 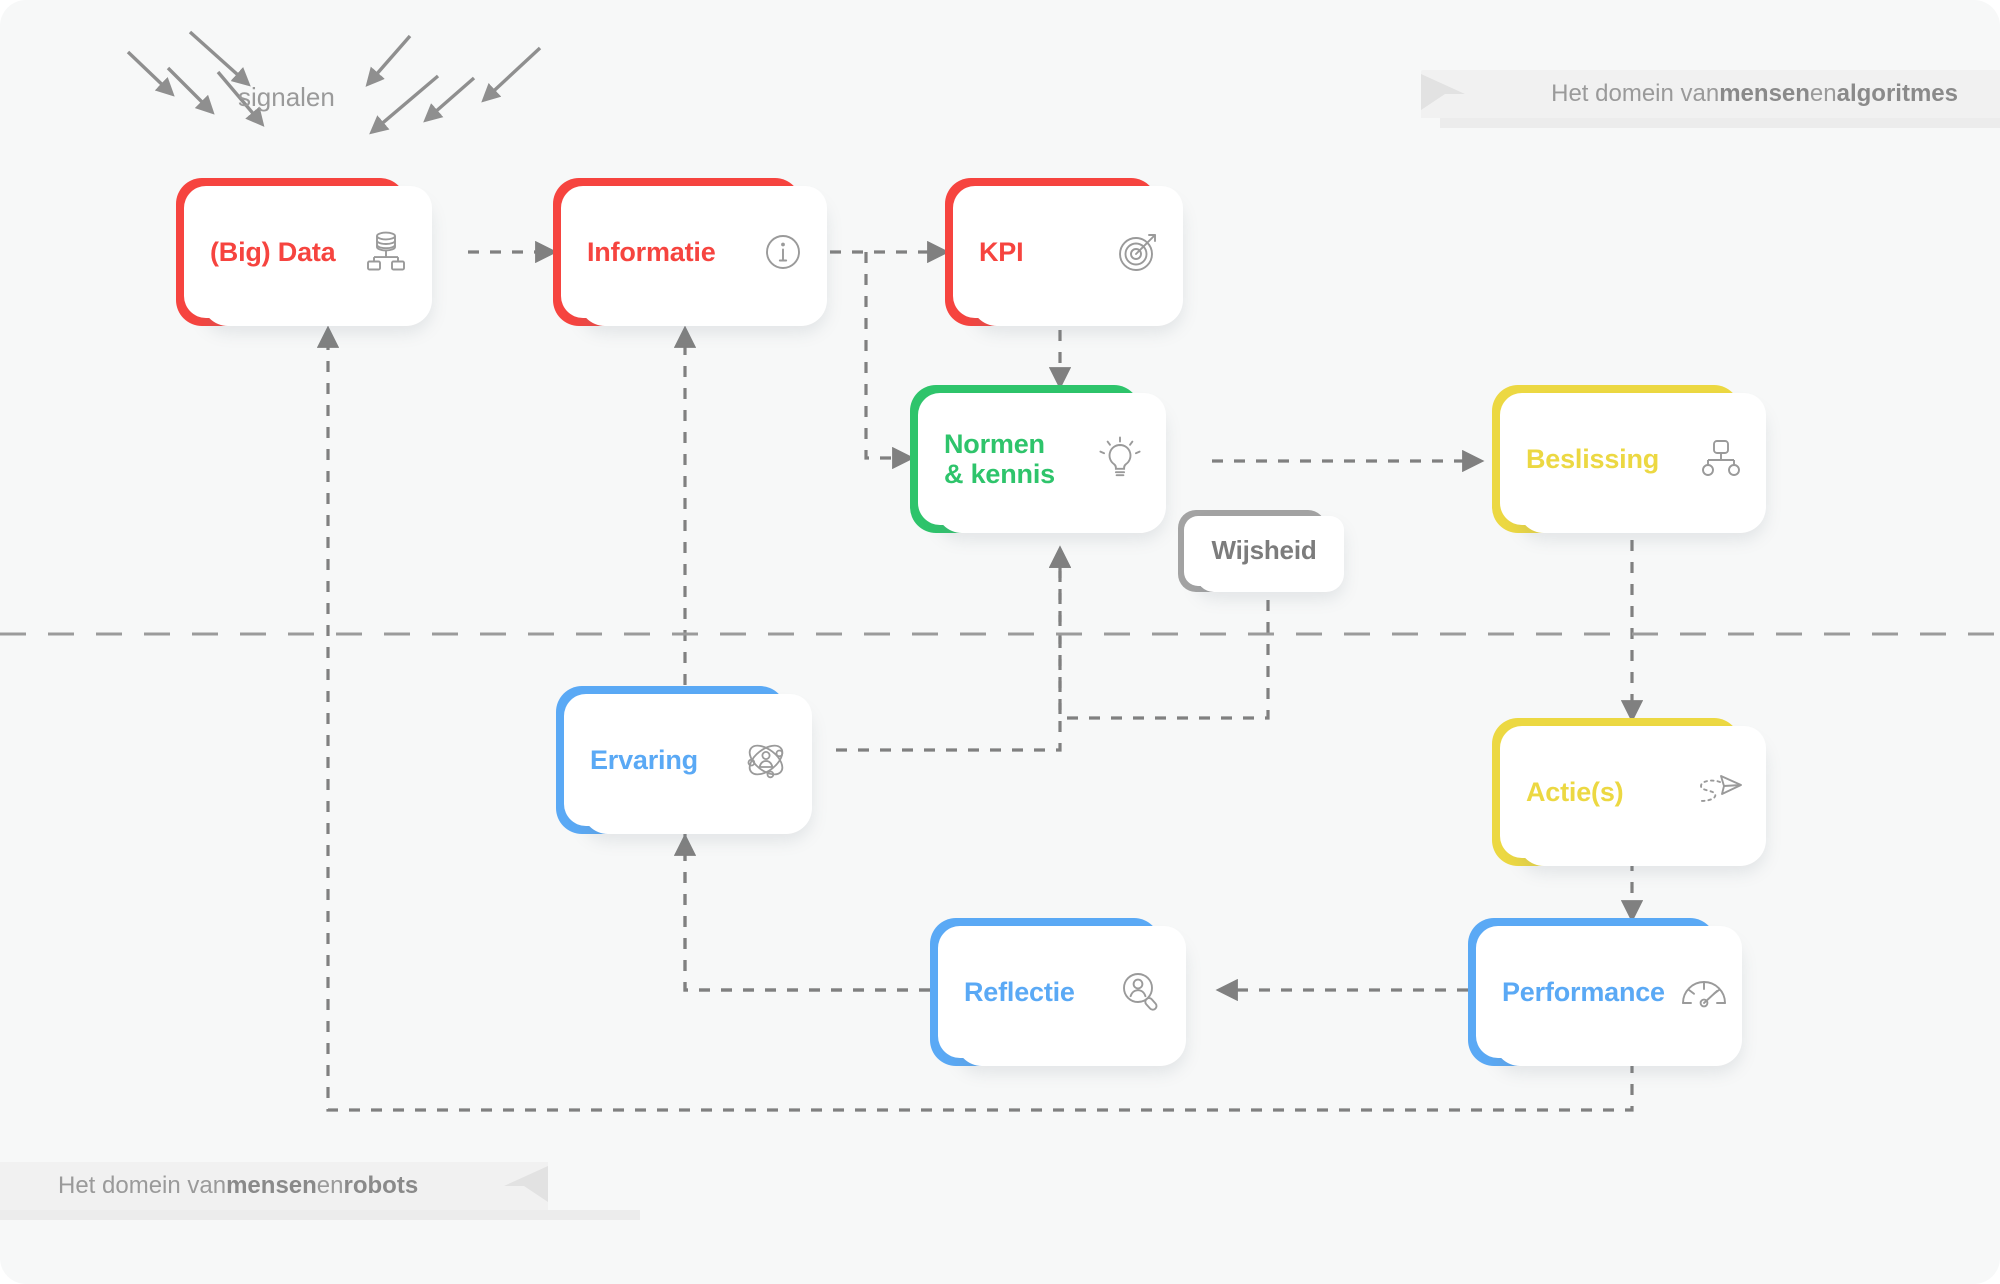 I want to click on node-inner: Actie(s), so click(x=1633, y=792).